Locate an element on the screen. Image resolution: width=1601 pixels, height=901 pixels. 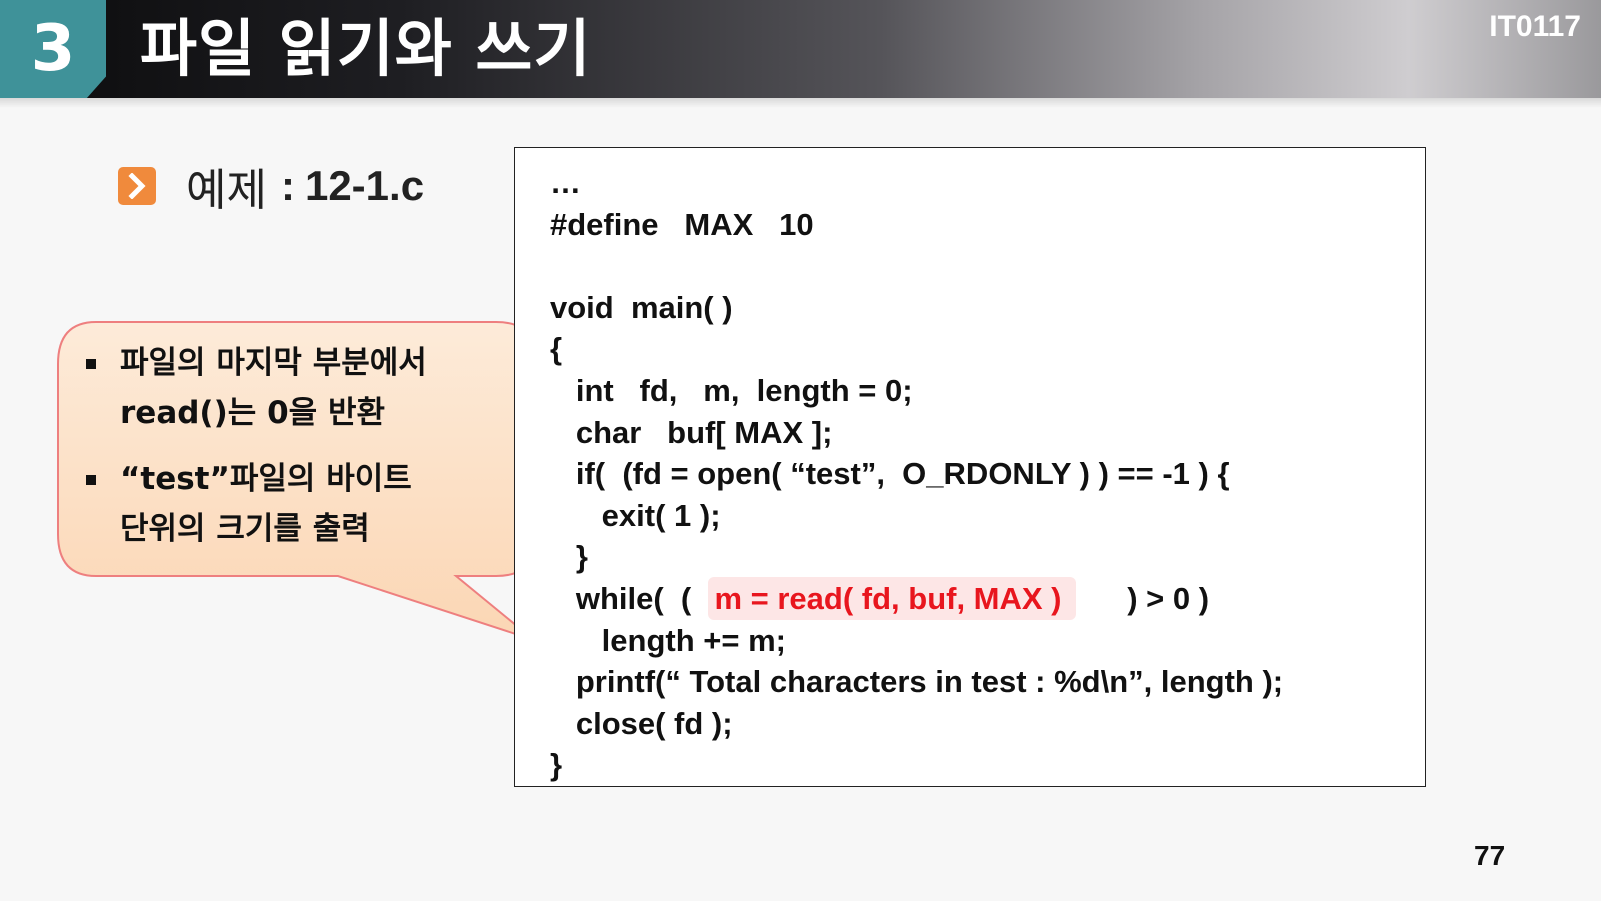
slide-header: 3 파일 읽기와 쓰기 IT0117 is located at coordinates (800, 49).